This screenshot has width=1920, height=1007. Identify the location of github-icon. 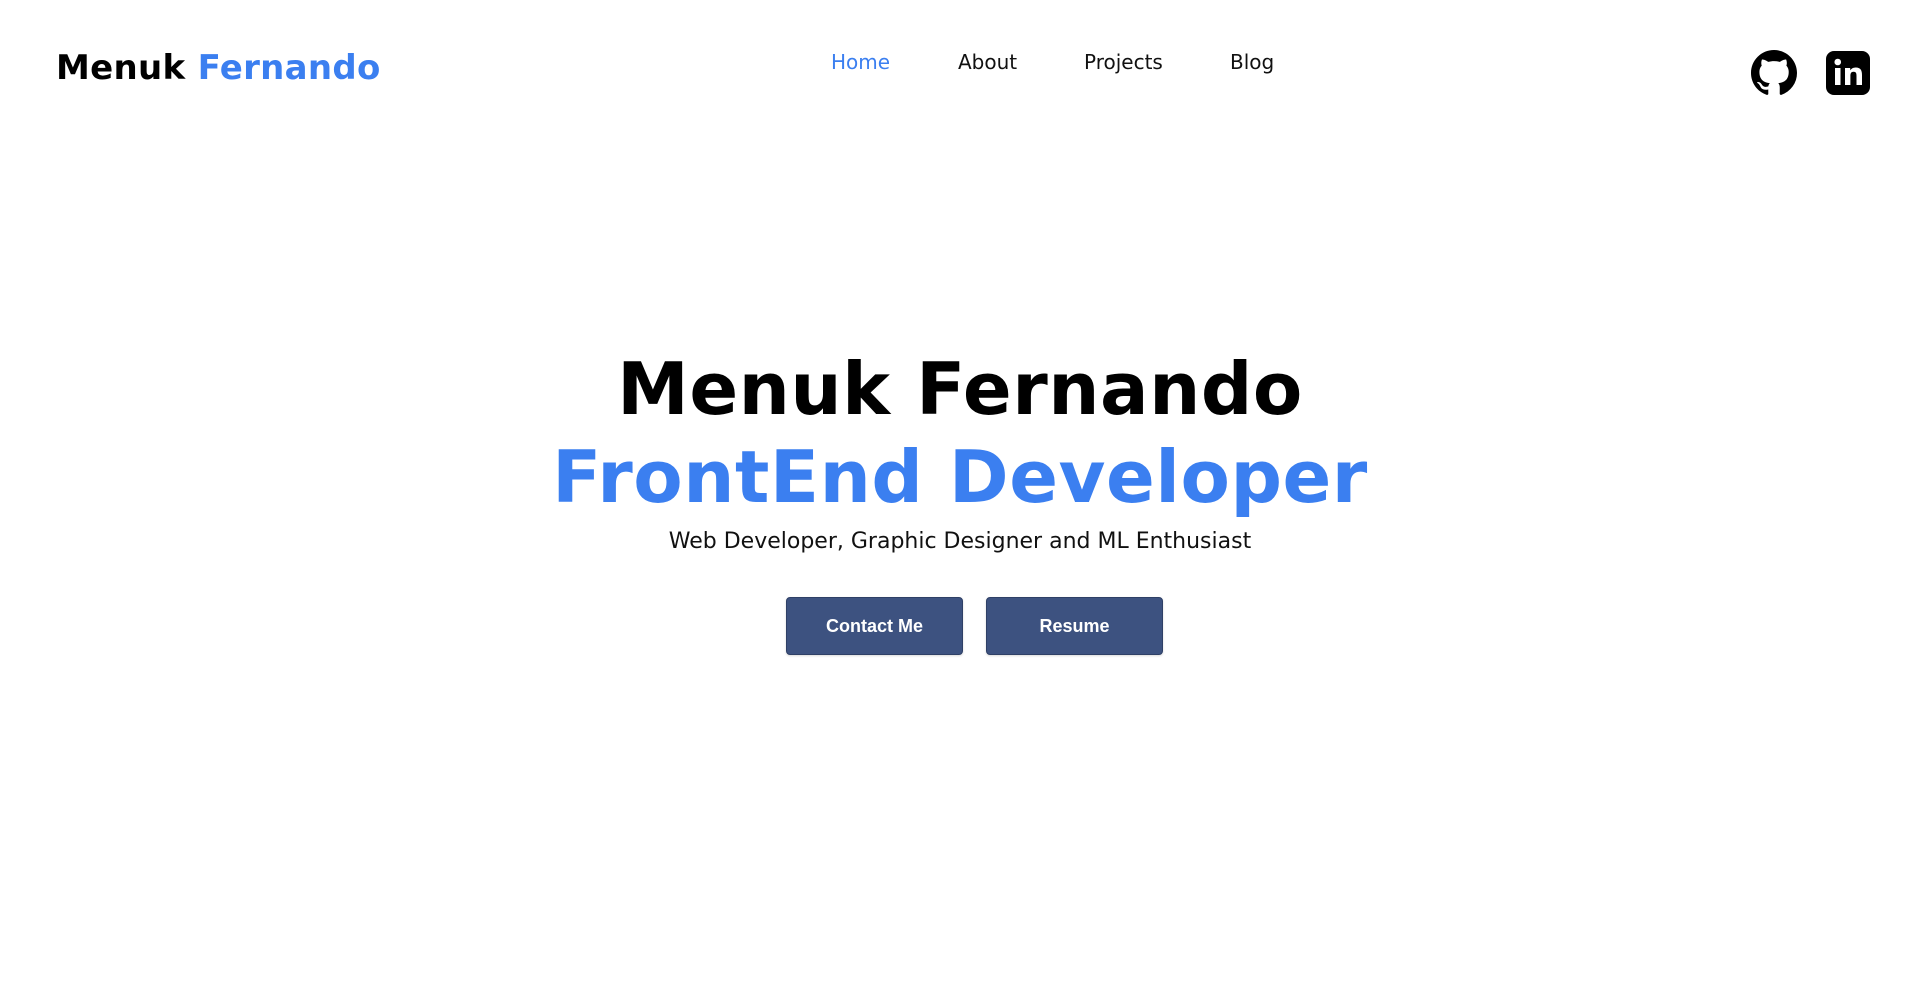
(1774, 72).